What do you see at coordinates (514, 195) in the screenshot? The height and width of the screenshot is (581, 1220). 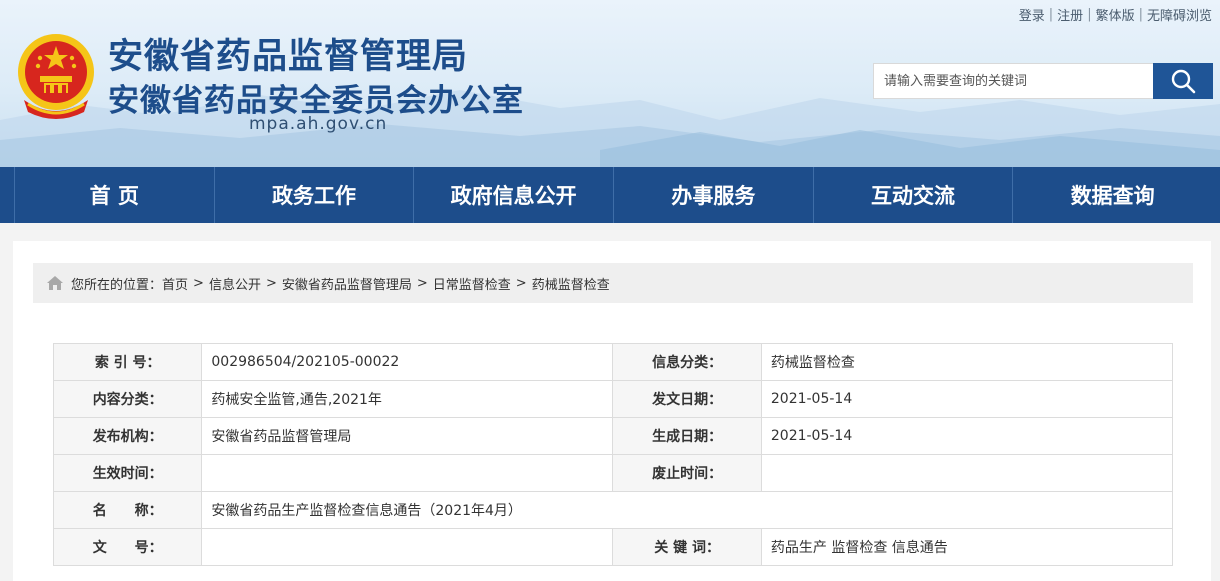 I see `nav-information-disclosure: 政府信息公开` at bounding box center [514, 195].